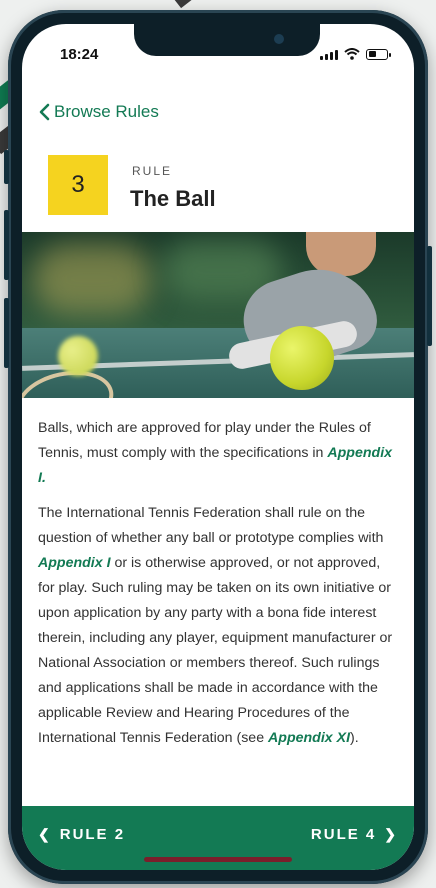 The width and height of the screenshot is (436, 888). Describe the element at coordinates (309, 738) in the screenshot. I see `appendix-xi-link: Appendix XI` at that location.